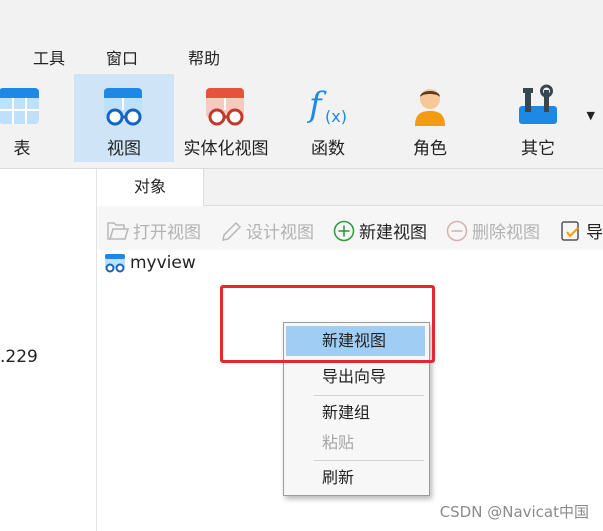 This screenshot has height=531, width=603. What do you see at coordinates (301, 55) in the screenshot?
I see `menu-bar: 工具 窗口 帮助` at bounding box center [301, 55].